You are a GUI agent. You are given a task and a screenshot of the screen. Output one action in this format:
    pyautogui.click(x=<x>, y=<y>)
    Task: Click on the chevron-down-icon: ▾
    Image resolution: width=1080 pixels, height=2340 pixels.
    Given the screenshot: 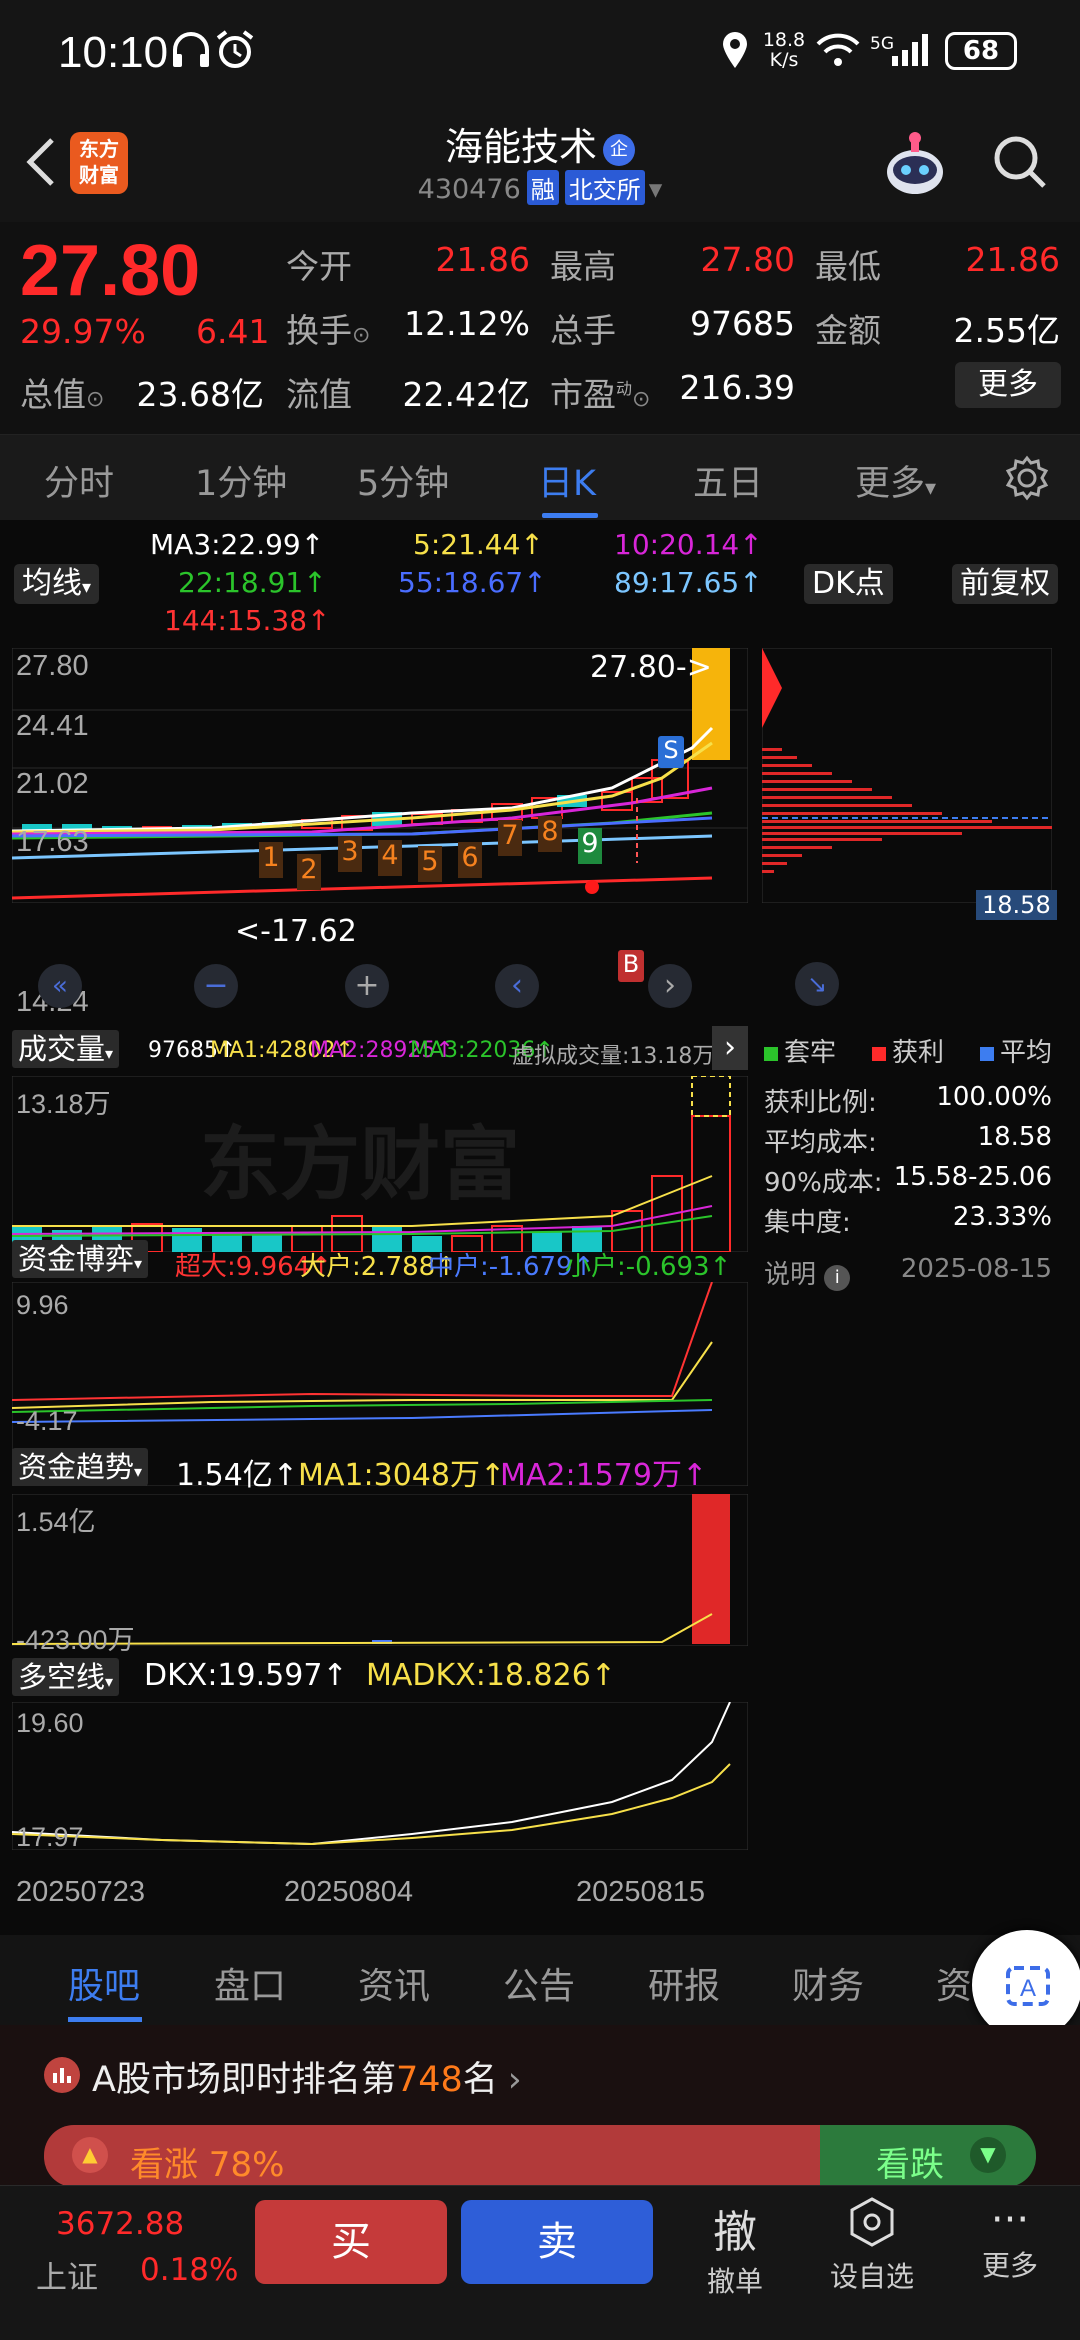 What is the action you would take?
    pyautogui.click(x=655, y=189)
    